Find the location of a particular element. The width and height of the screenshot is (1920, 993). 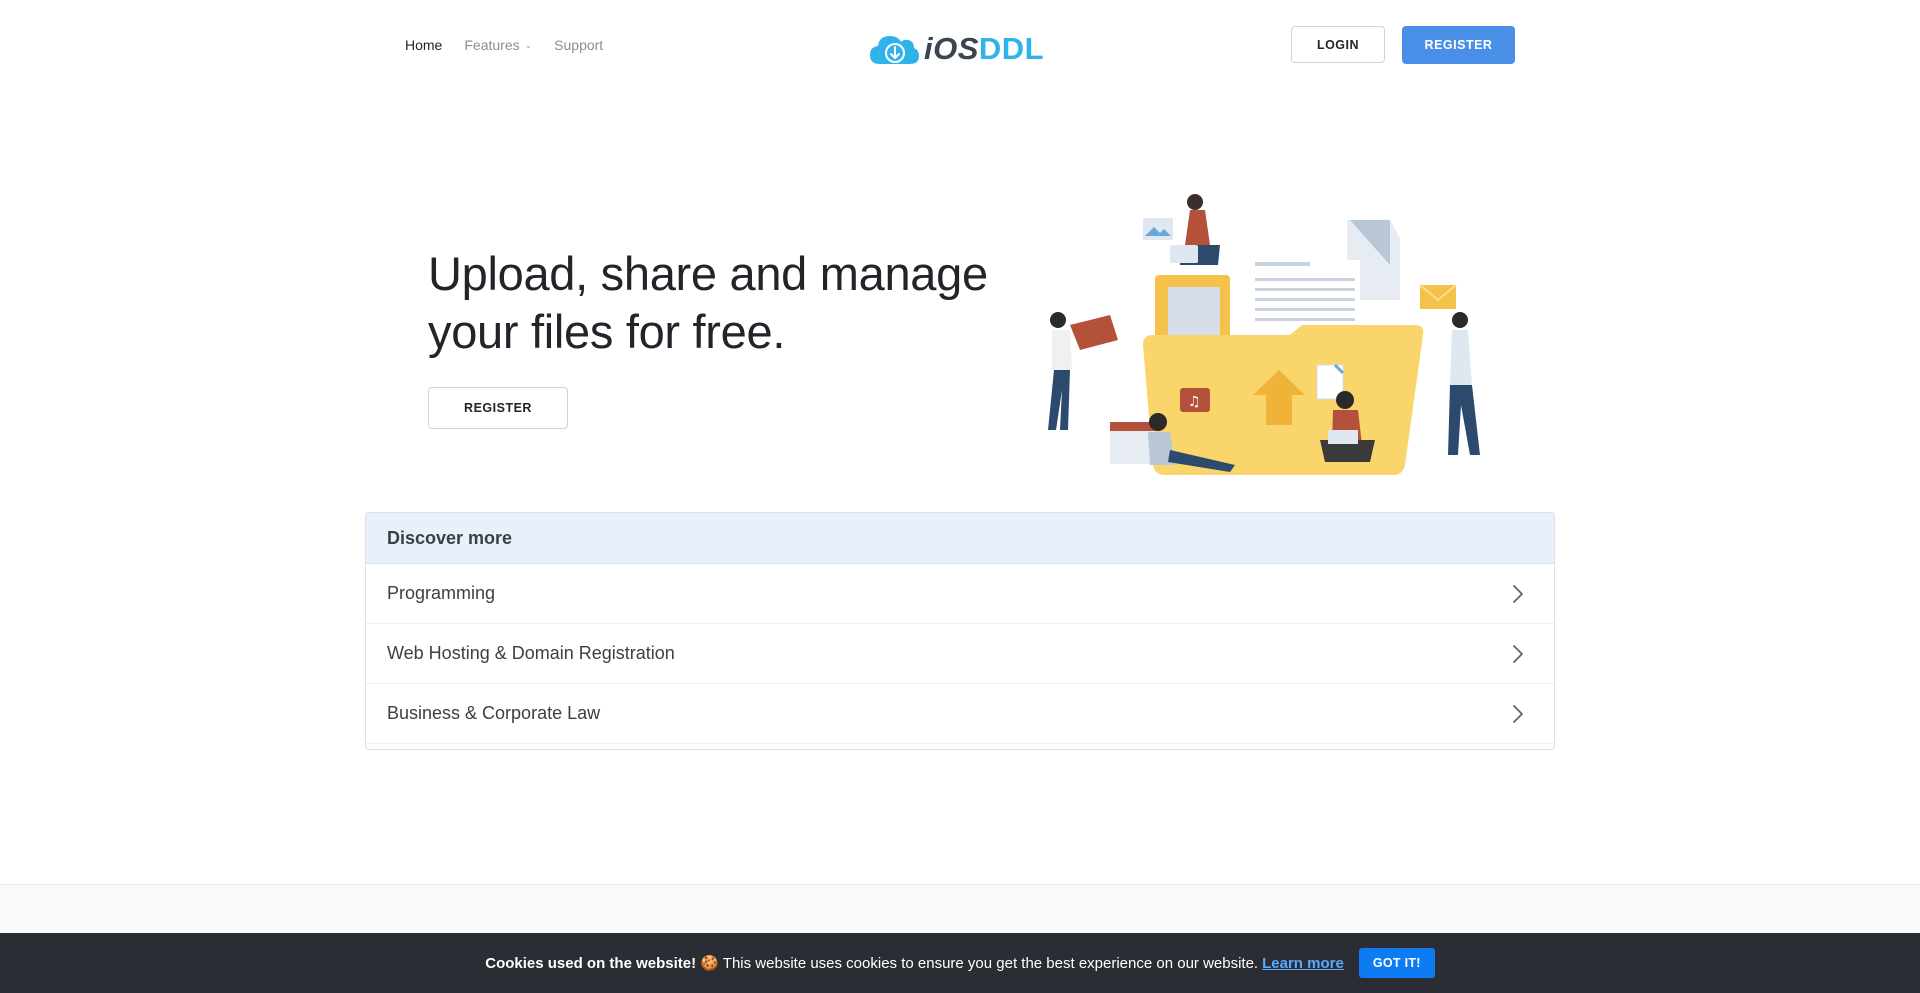

hero-title-line2: your files for free. is located at coordinates (607, 331).